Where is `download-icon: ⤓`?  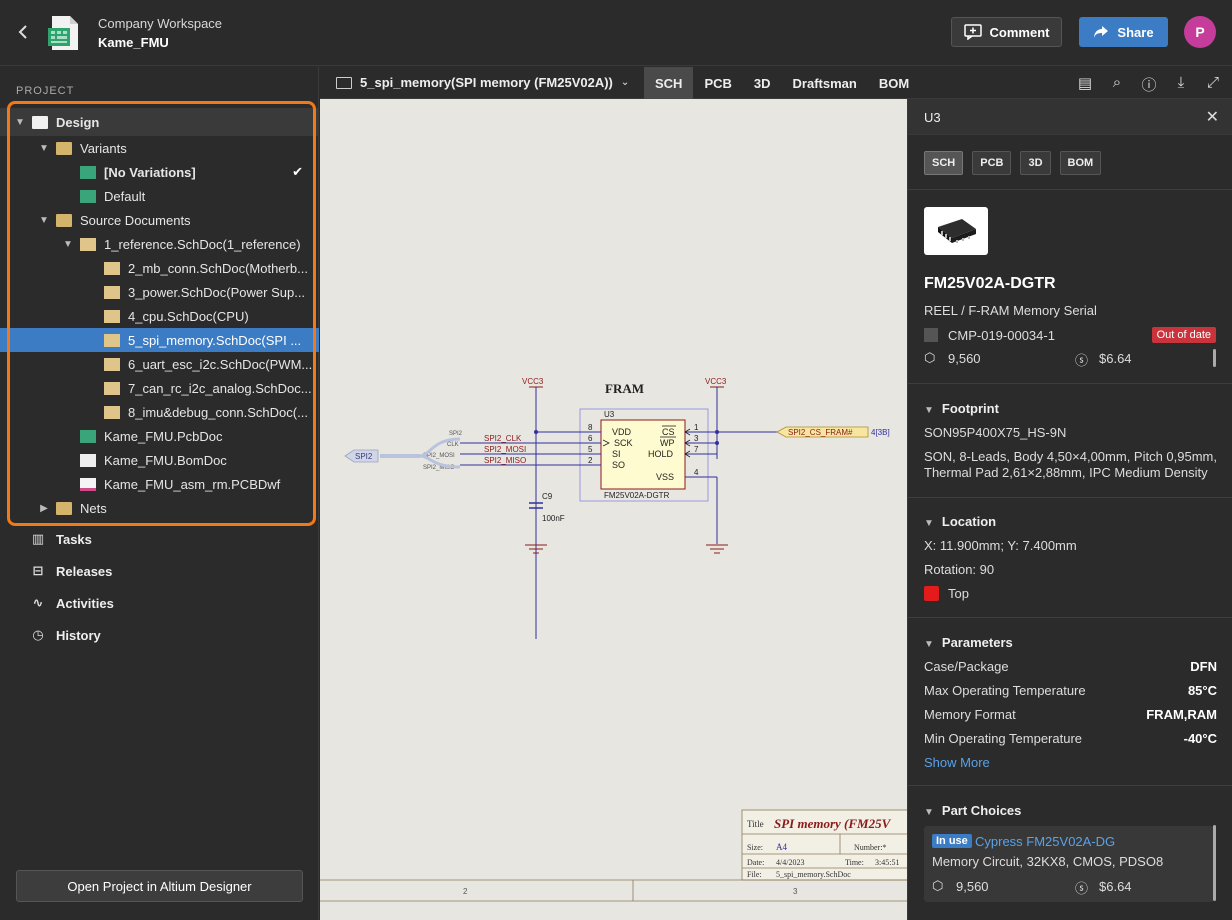
download-icon: ⤓ is located at coordinates (1181, 84).